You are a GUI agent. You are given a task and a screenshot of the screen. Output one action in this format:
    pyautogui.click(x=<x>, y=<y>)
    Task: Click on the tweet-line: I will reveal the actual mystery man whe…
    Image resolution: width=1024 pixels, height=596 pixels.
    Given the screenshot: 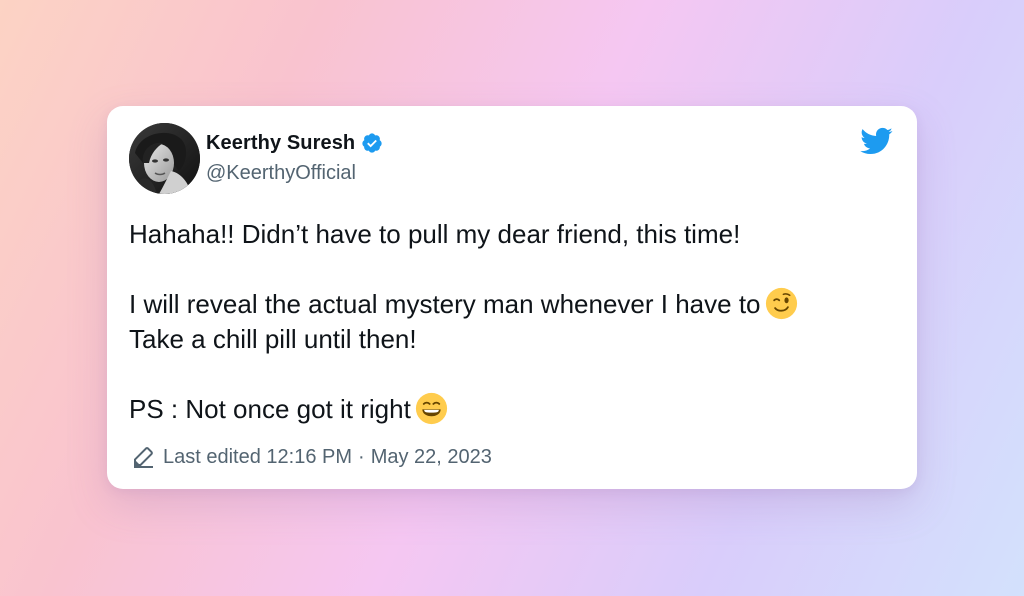 What is the action you would take?
    pyautogui.click(x=514, y=304)
    